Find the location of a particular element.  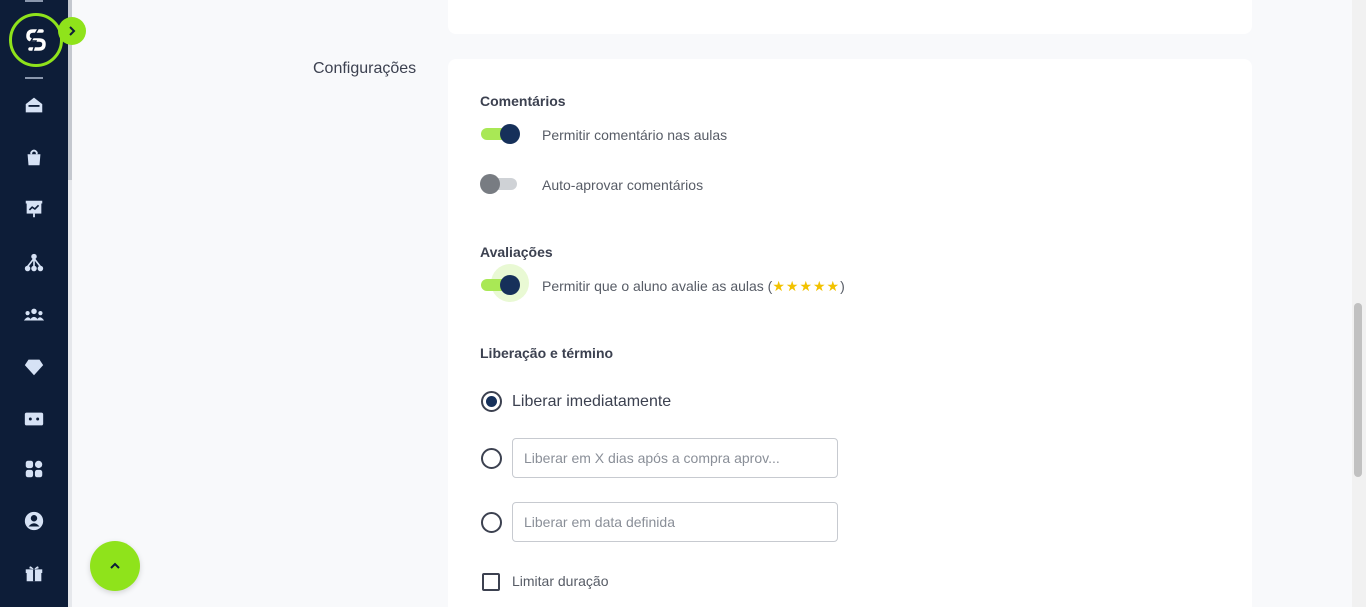

release-on-date-radio is located at coordinates (491, 522).